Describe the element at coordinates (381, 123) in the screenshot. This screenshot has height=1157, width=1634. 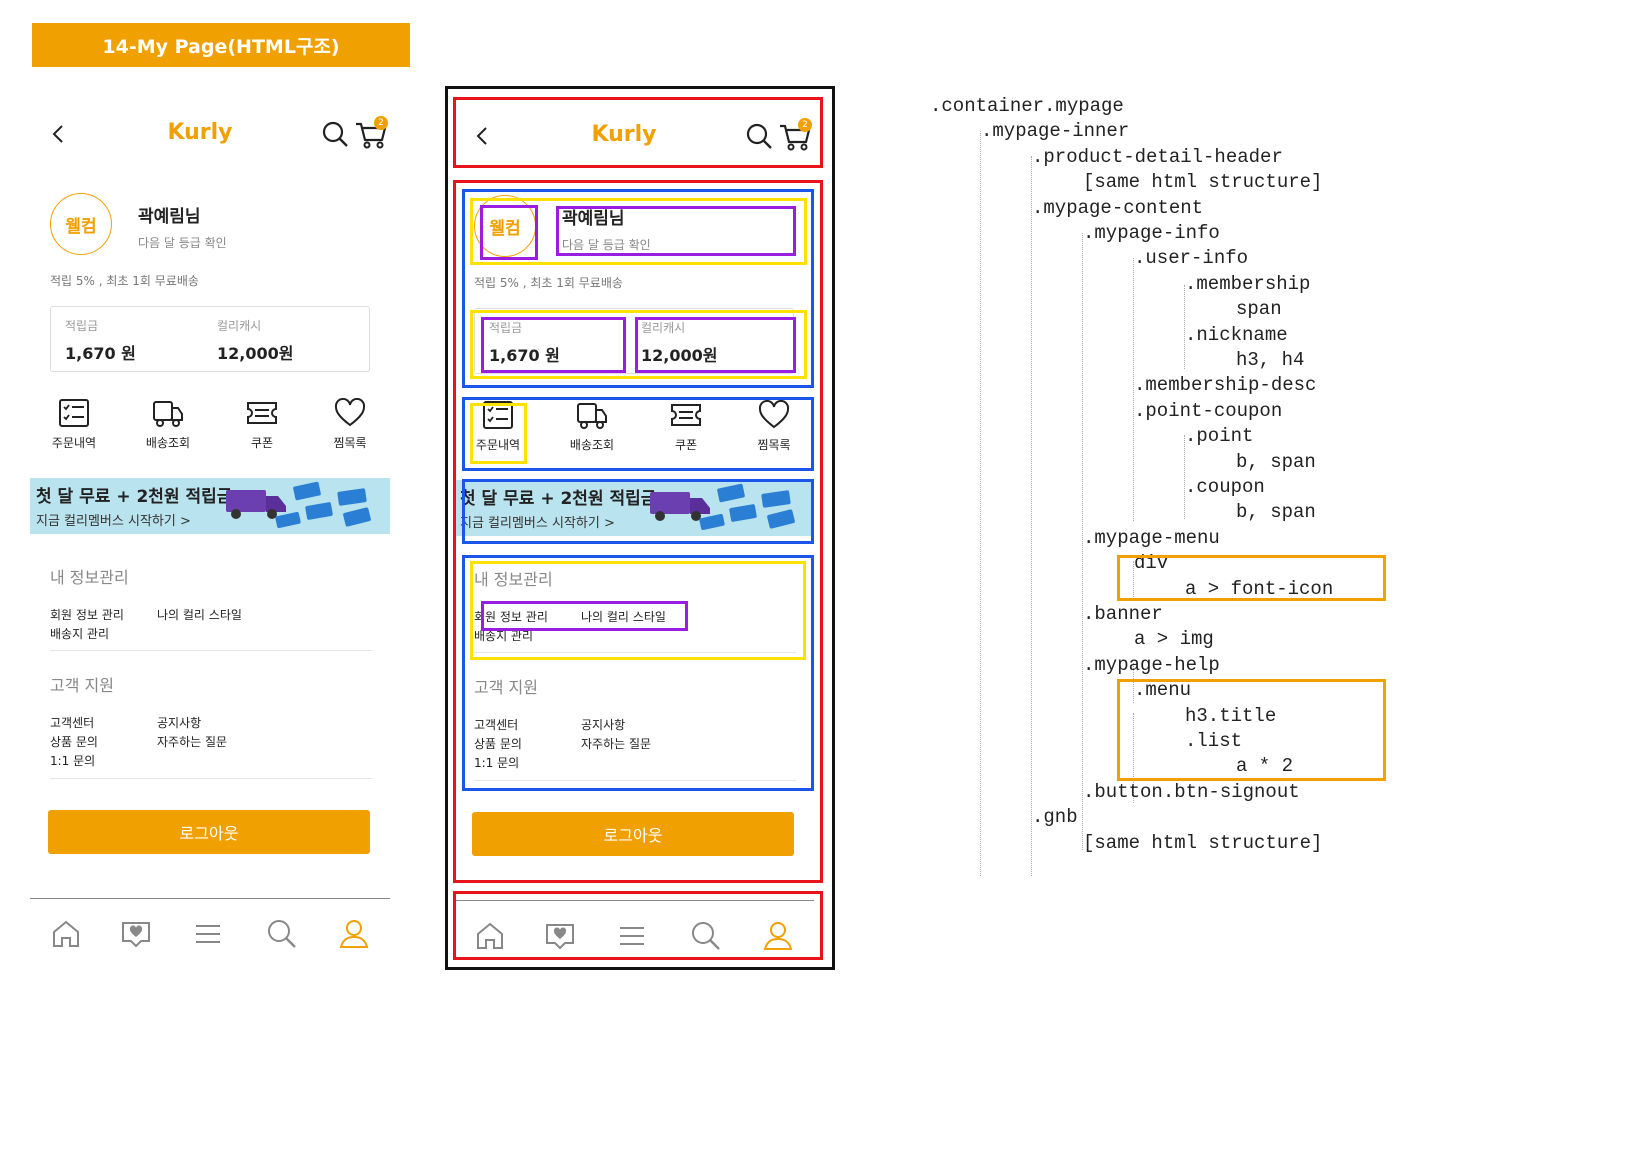
I see `cart-badge: 2` at that location.